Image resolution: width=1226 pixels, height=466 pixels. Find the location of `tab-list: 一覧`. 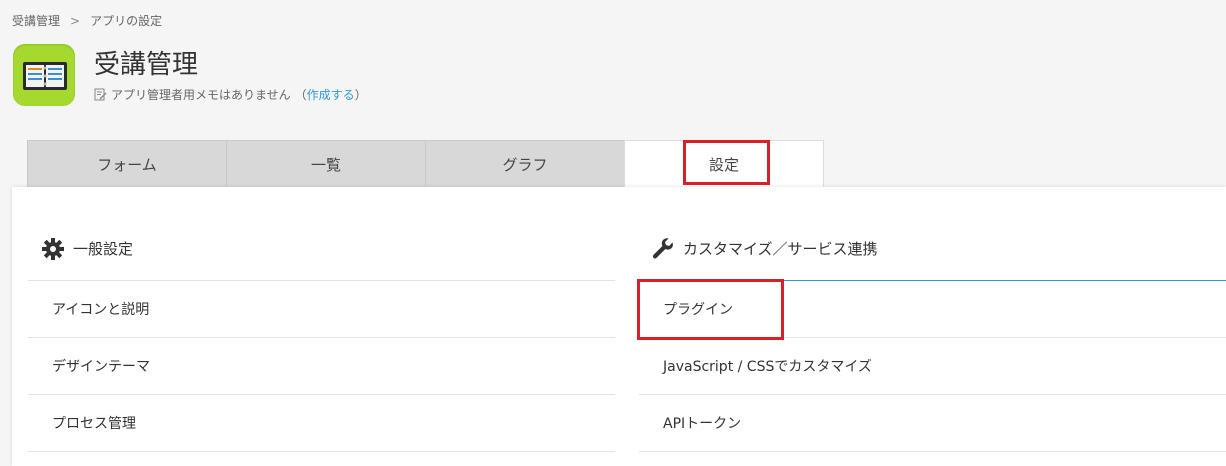

tab-list: 一覧 is located at coordinates (326, 164).